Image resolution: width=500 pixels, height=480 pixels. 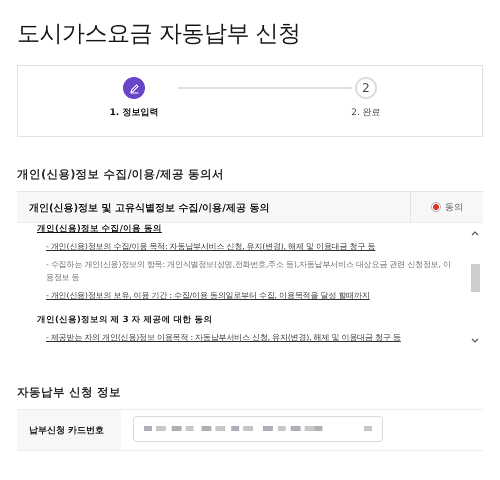 What do you see at coordinates (258, 429) in the screenshot?
I see `card-number-field` at bounding box center [258, 429].